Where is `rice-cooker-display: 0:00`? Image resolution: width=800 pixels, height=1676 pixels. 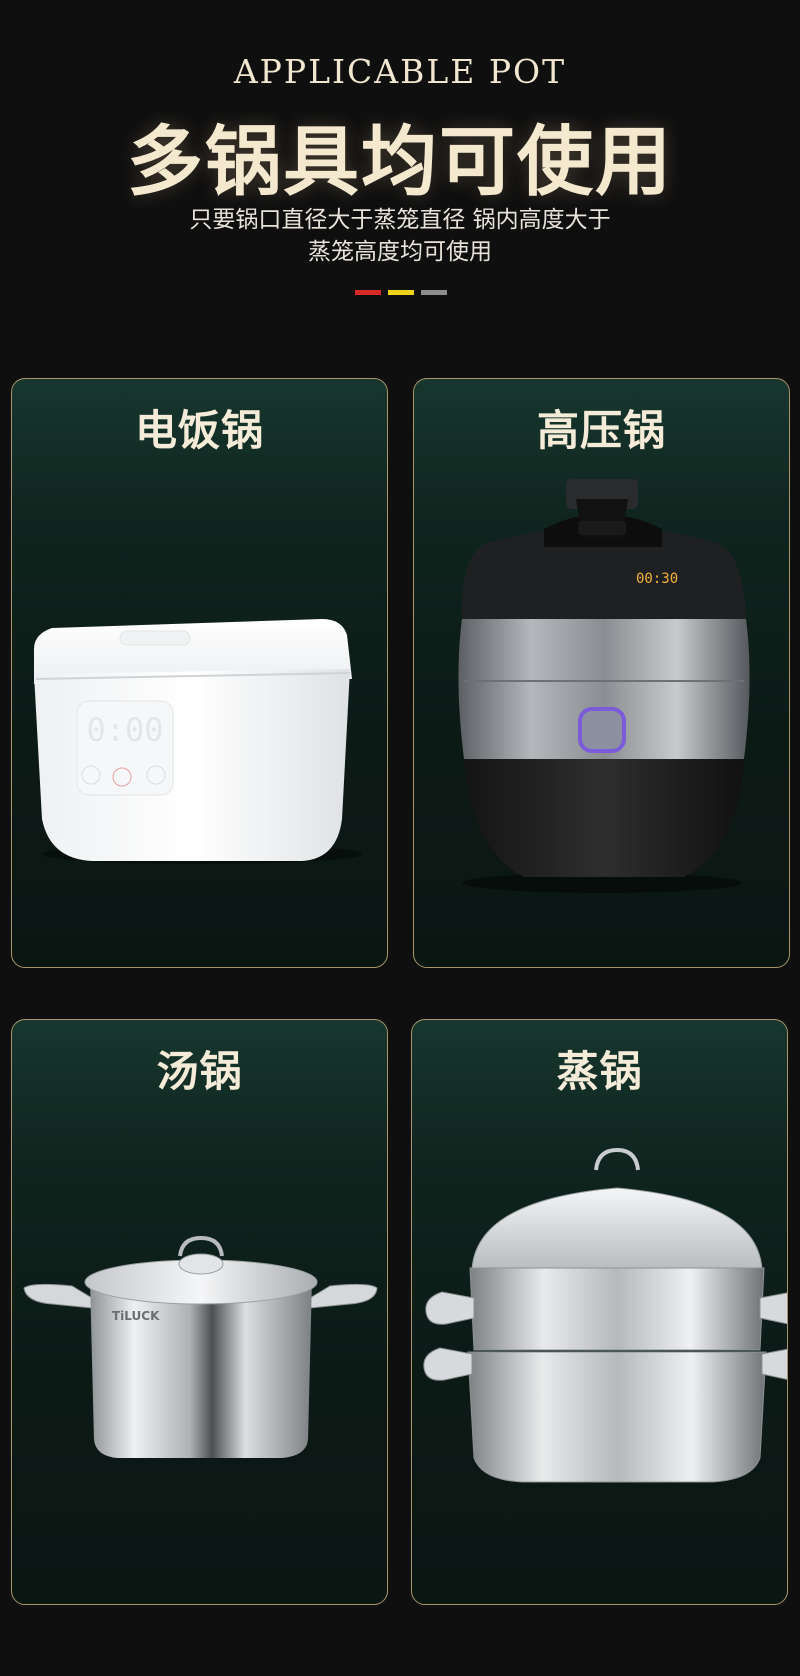
rice-cooker-display: 0:00 is located at coordinates (124, 730).